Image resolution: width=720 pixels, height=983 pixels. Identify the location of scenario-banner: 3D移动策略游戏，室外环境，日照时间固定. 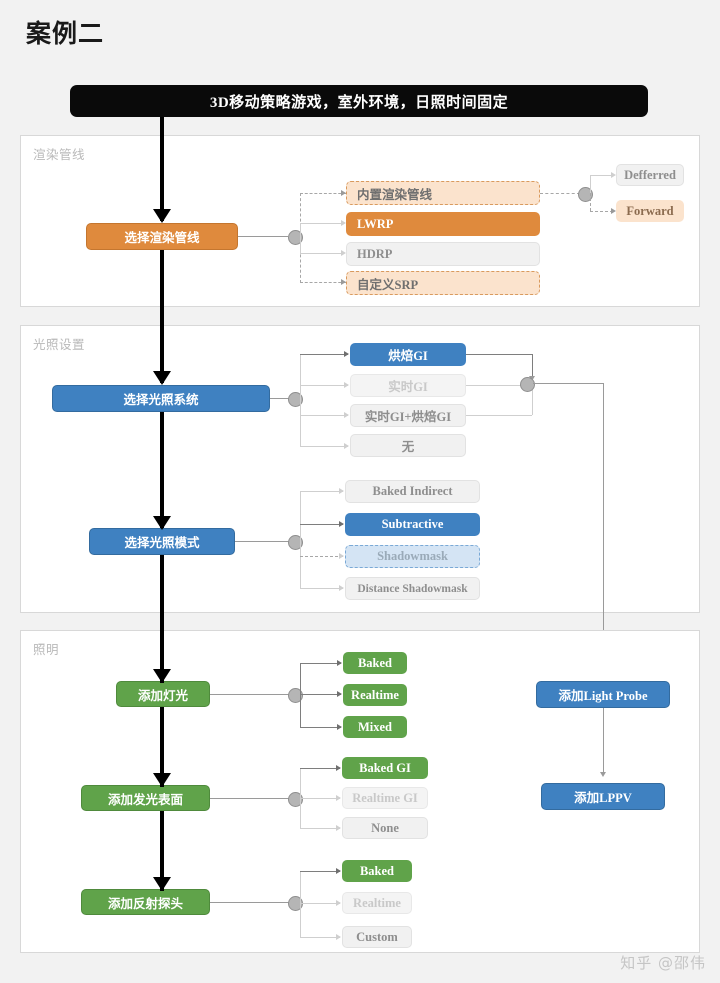
(359, 101).